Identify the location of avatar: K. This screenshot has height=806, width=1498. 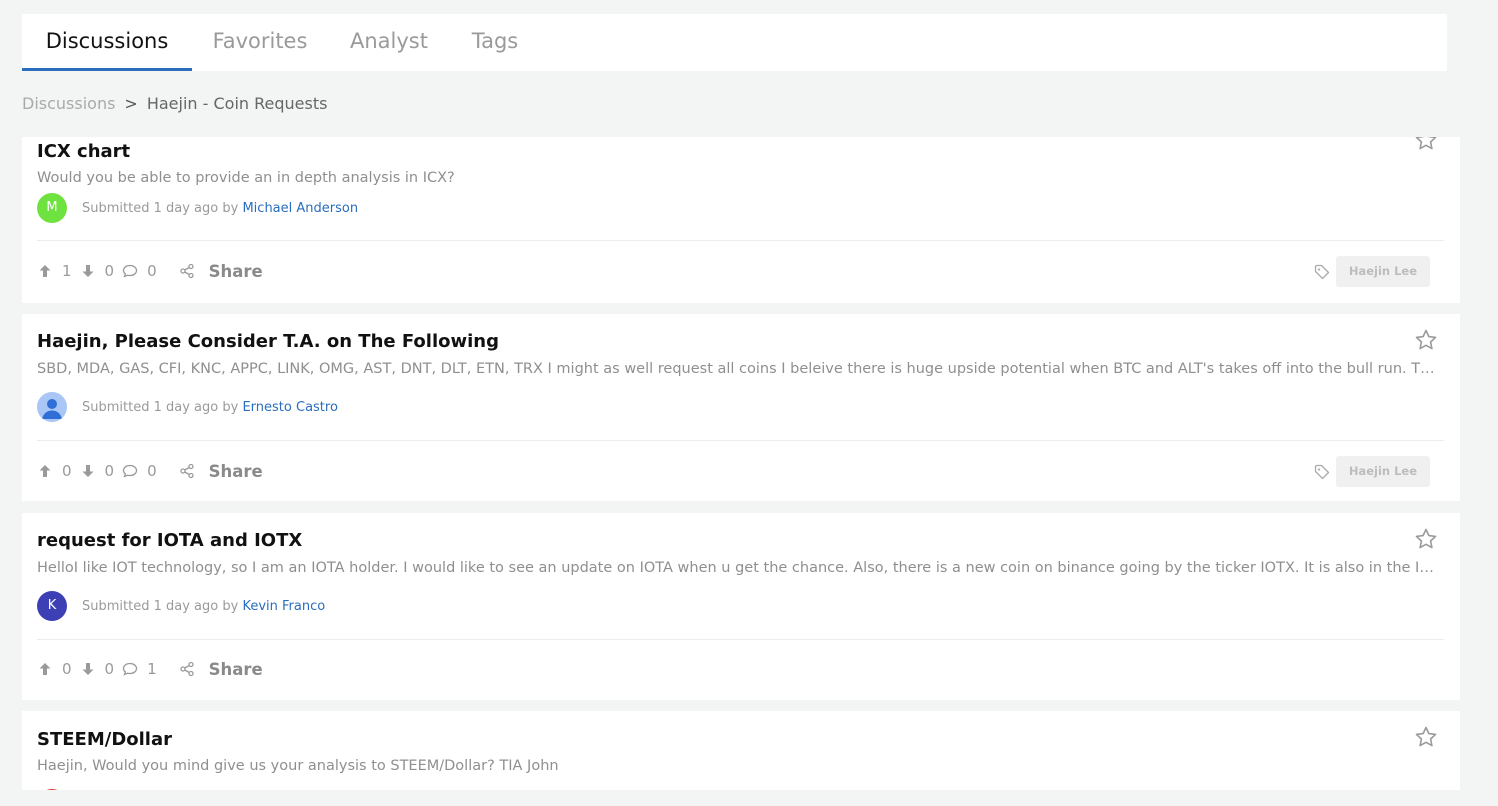
(52, 606).